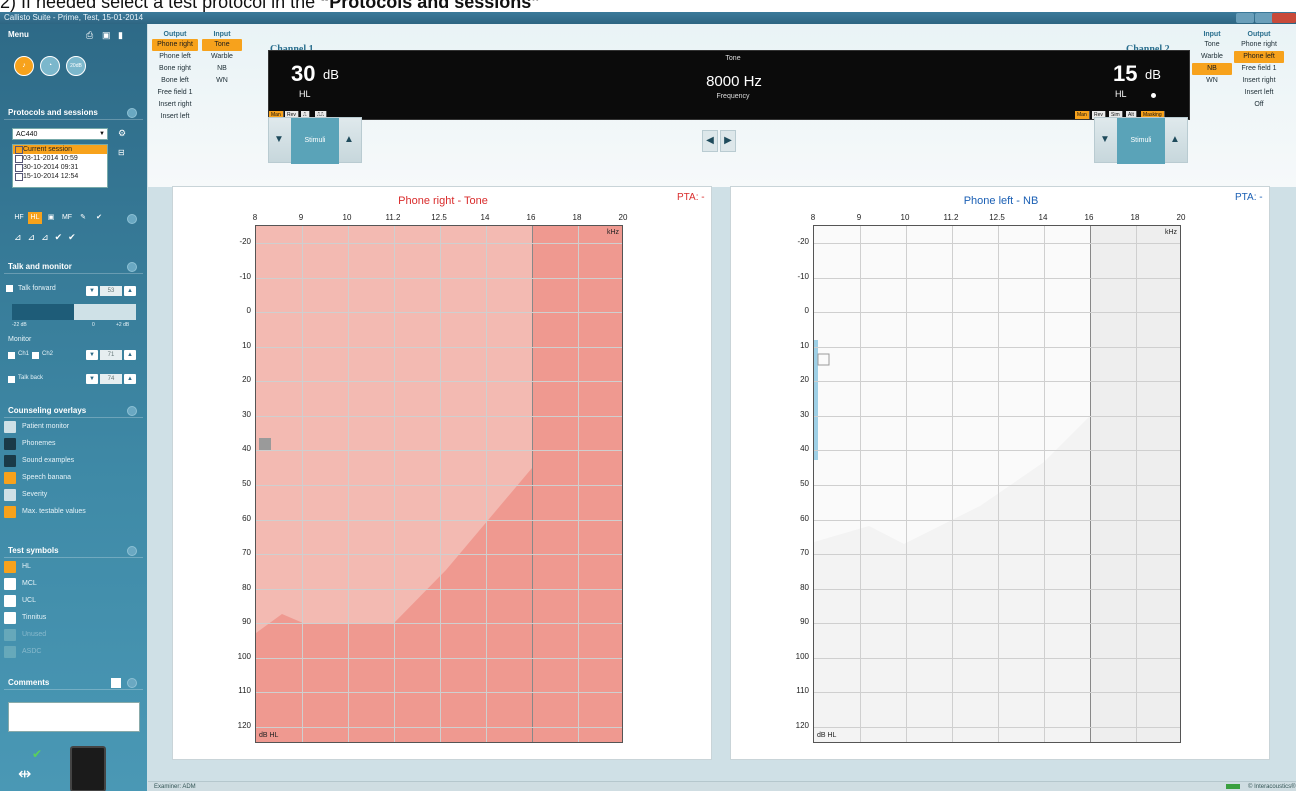 The image size is (1296, 791). I want to click on save-icon: ▣, so click(106, 35).